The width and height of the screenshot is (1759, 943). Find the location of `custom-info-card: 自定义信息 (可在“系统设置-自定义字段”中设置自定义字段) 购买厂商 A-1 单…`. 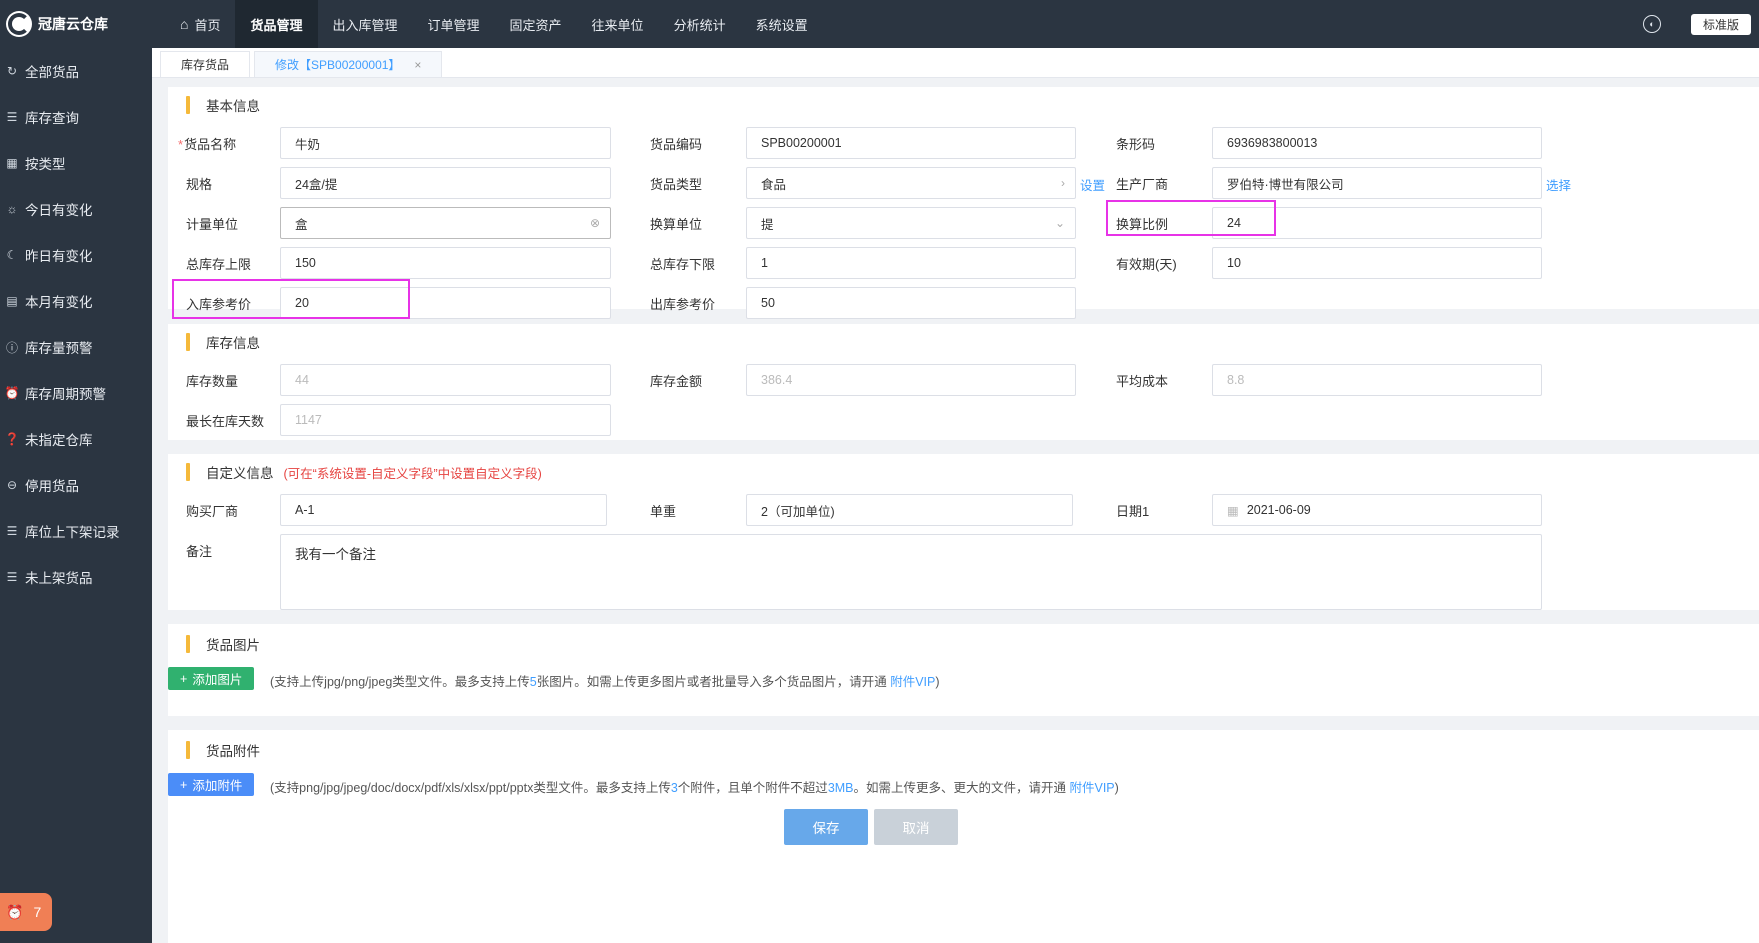

custom-info-card: 自定义信息 (可在“系统设置-自定义字段”中设置自定义字段) 购买厂商 A-1 单… is located at coordinates (963, 532).